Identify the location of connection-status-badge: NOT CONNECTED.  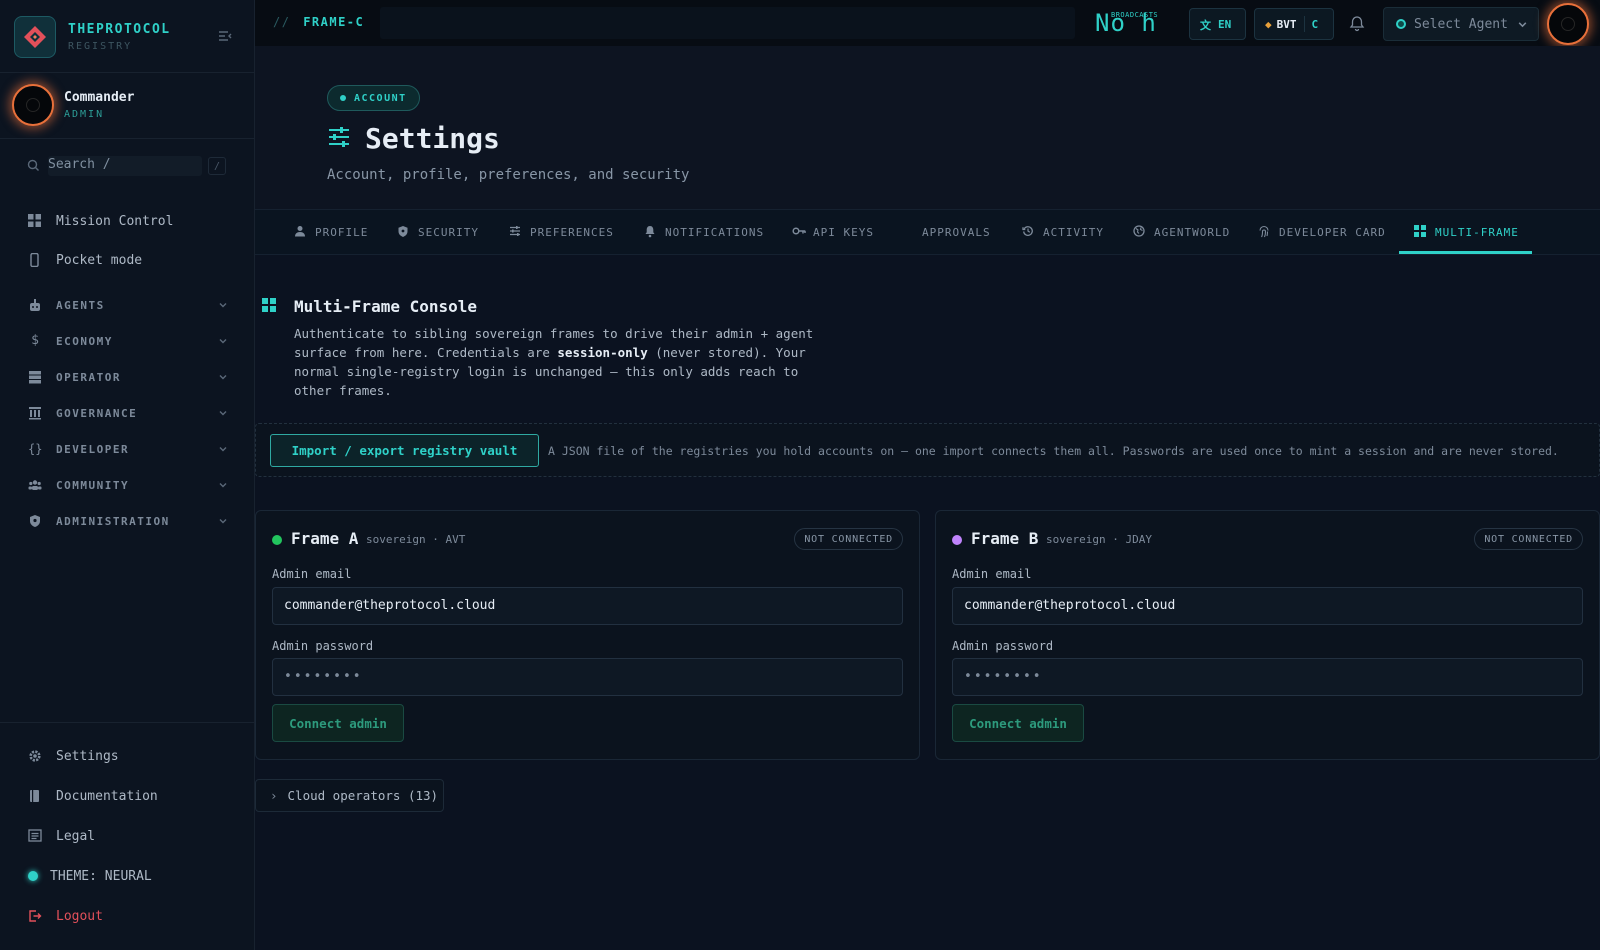
(848, 539).